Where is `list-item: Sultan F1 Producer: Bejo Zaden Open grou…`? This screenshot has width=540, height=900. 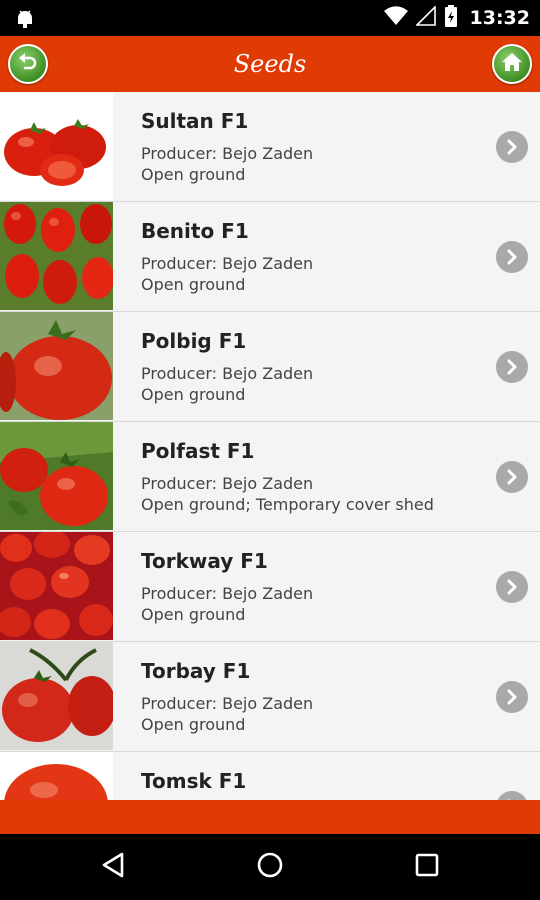
list-item: Sultan F1 Producer: Bejo Zaden Open grou… is located at coordinates (270, 147).